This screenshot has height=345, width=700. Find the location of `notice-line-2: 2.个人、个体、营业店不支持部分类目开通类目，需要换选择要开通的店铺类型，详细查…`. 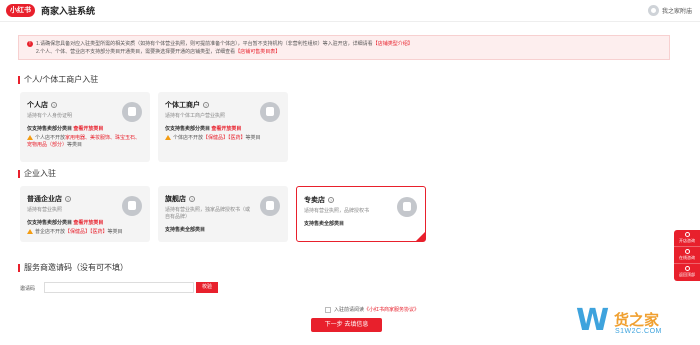

notice-line-2: 2.个人、个体、营业店不支持部分类目开通类目，需要换选择要开通的店铺类型，详细查… is located at coordinates (158, 52).